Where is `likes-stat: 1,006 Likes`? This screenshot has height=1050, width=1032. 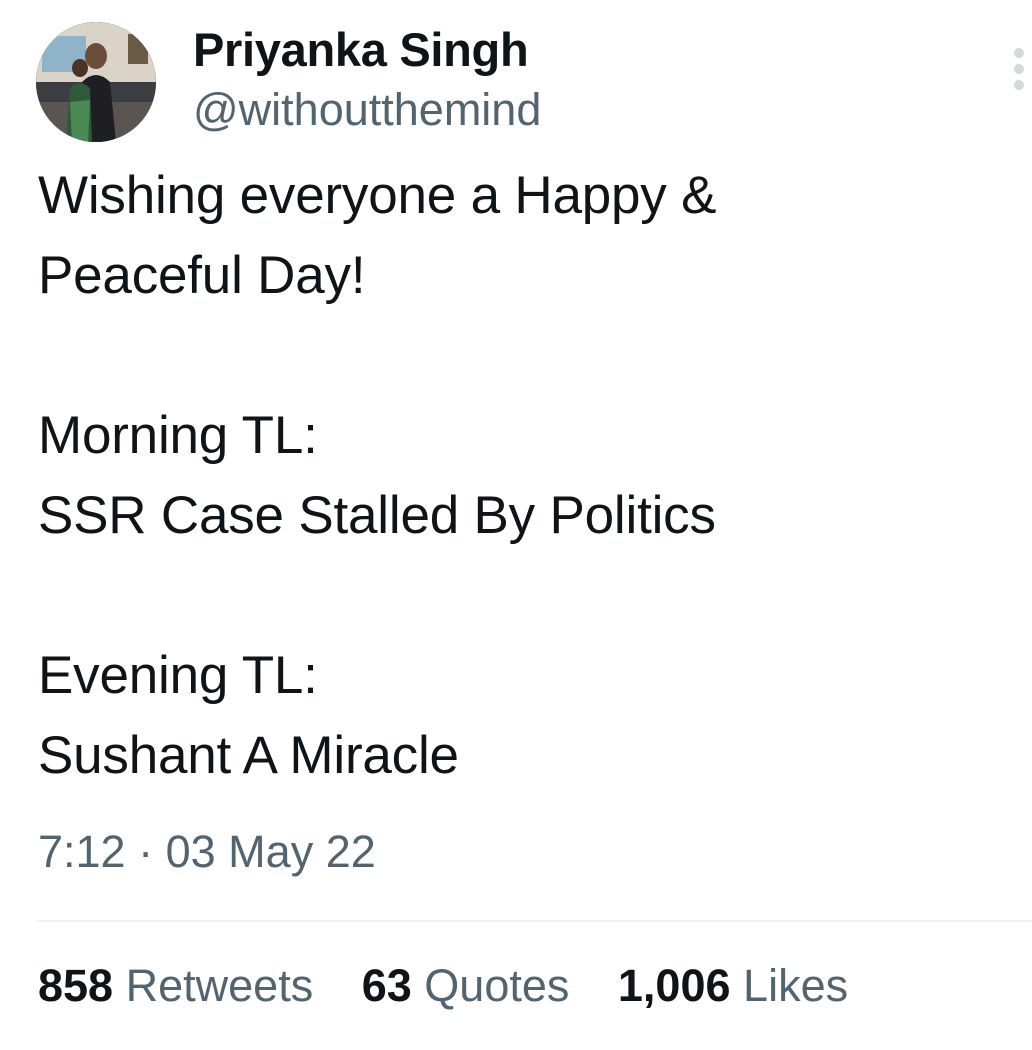 likes-stat: 1,006 Likes is located at coordinates (733, 986).